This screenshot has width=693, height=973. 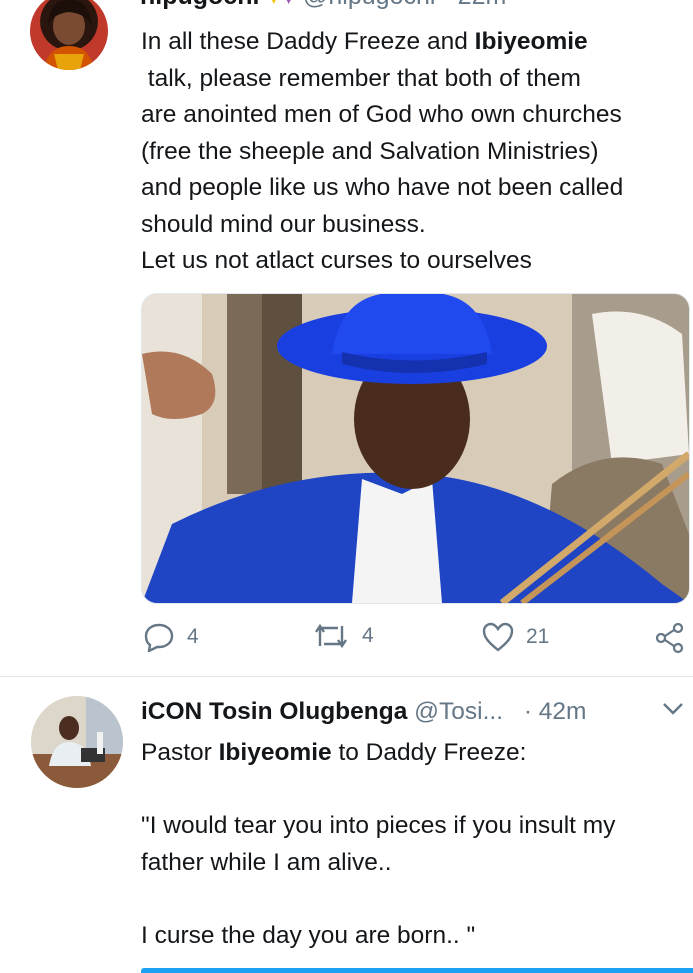 What do you see at coordinates (273, 5) in the screenshot?
I see `verified-heart-icon: ♥` at bounding box center [273, 5].